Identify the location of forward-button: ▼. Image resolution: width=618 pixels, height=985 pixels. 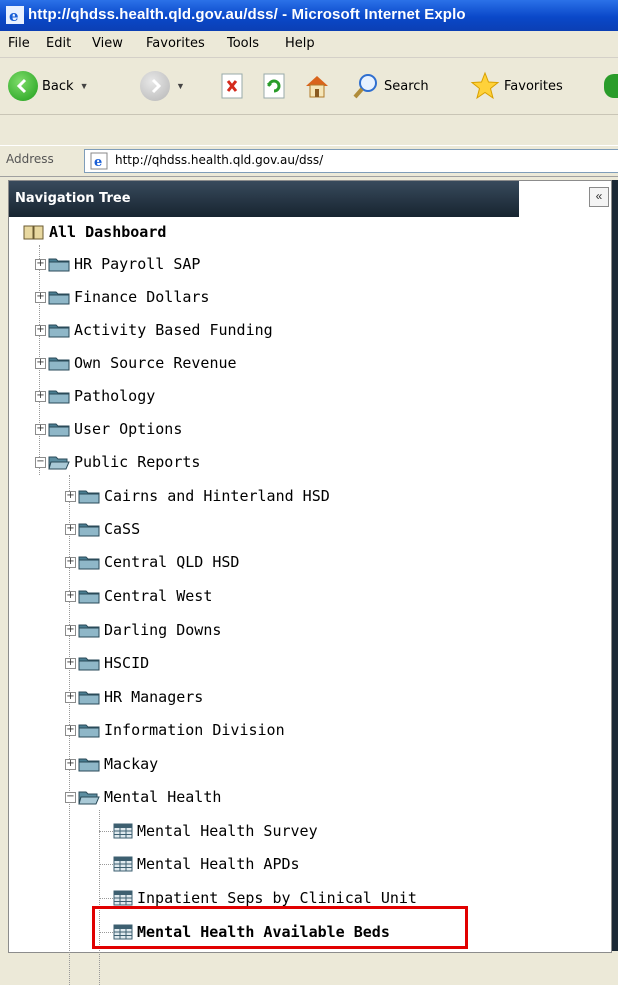
(162, 86).